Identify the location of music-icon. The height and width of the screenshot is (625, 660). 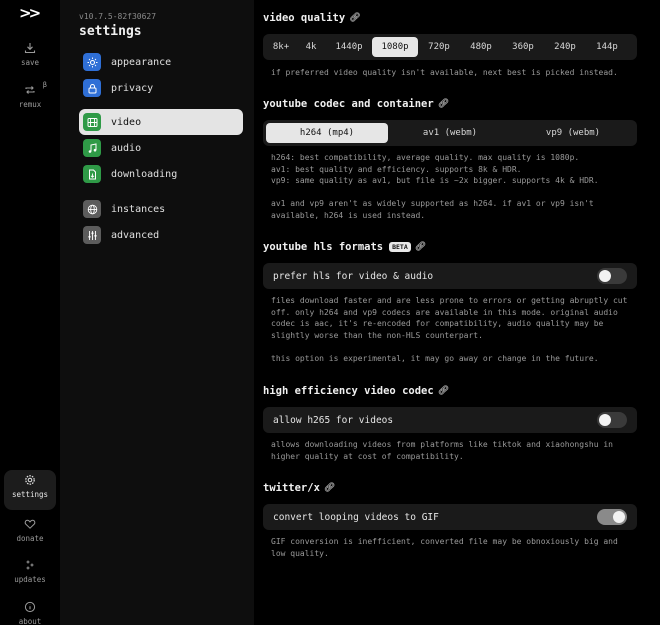
(92, 148).